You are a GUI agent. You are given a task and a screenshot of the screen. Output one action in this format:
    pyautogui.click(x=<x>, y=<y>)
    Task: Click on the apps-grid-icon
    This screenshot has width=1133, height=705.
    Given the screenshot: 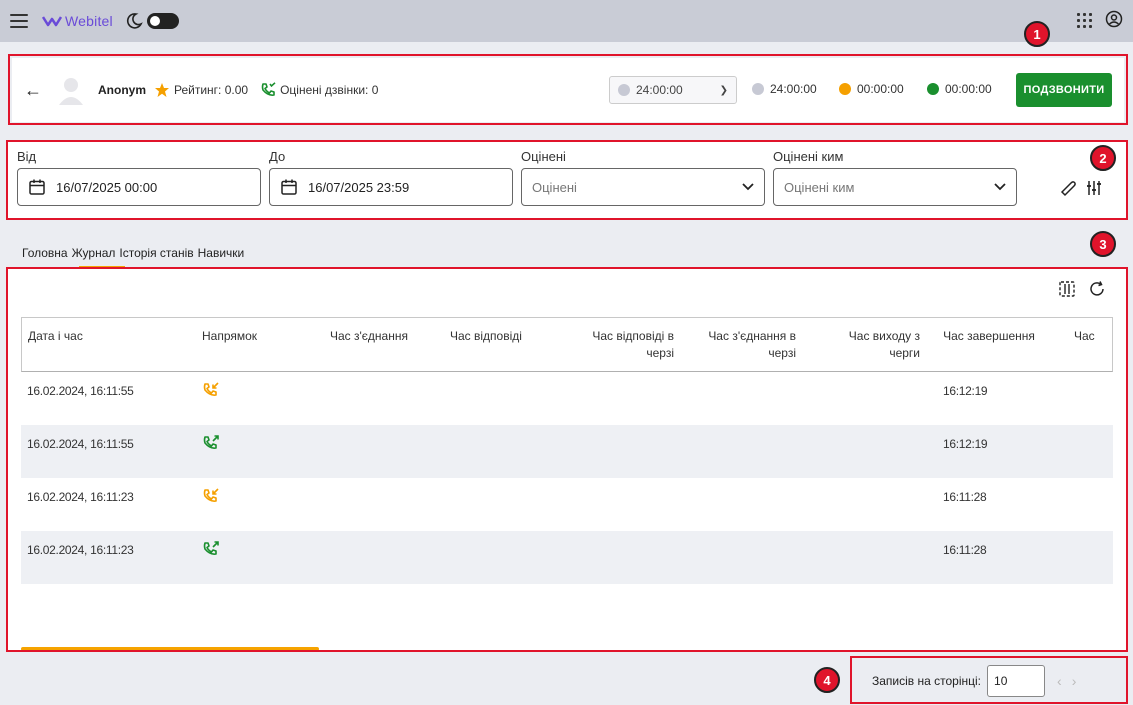 What is the action you would take?
    pyautogui.click(x=1083, y=19)
    